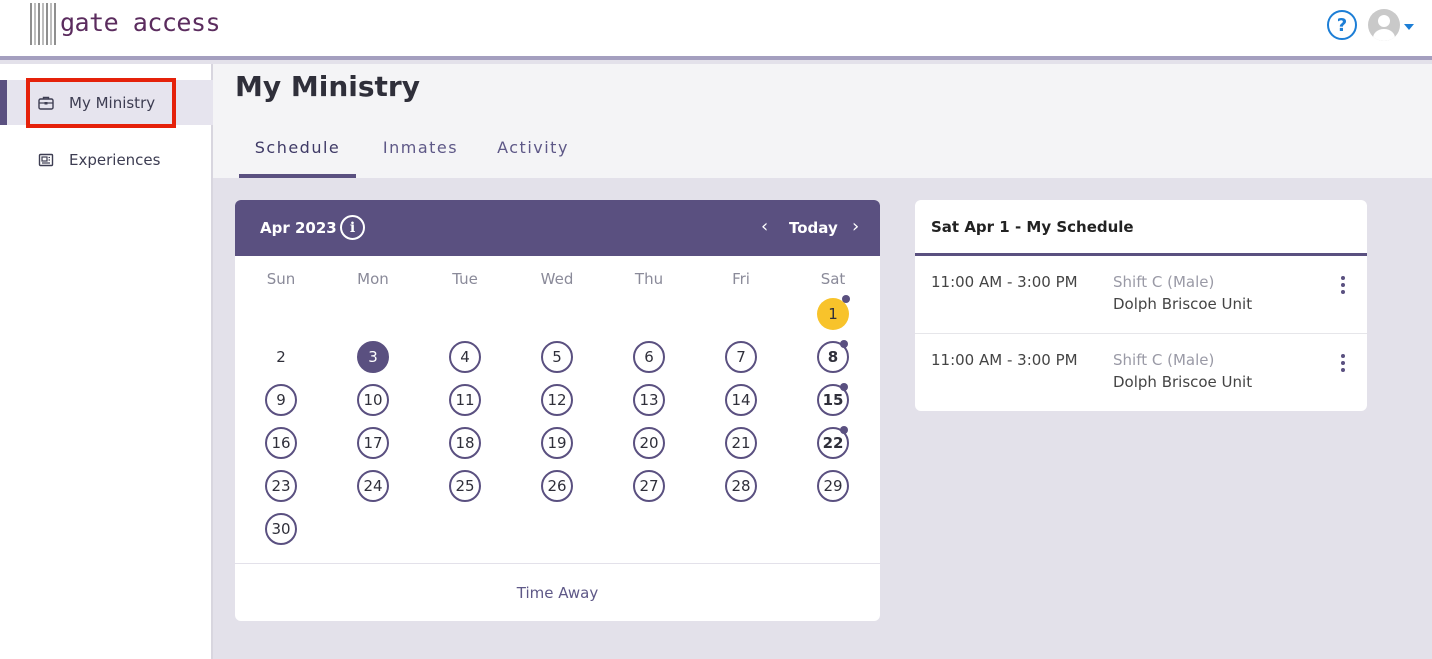 This screenshot has width=1432, height=659. I want to click on user-menu-button, so click(1391, 25).